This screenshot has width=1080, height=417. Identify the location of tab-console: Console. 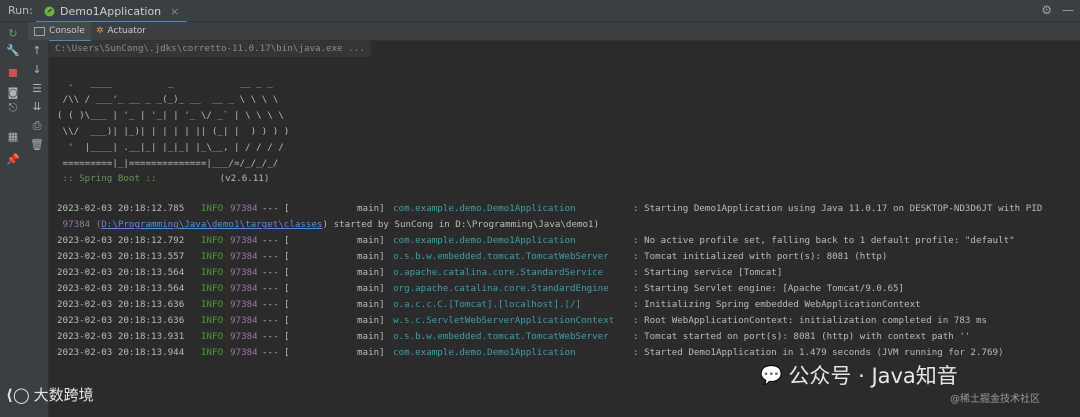
(59, 32).